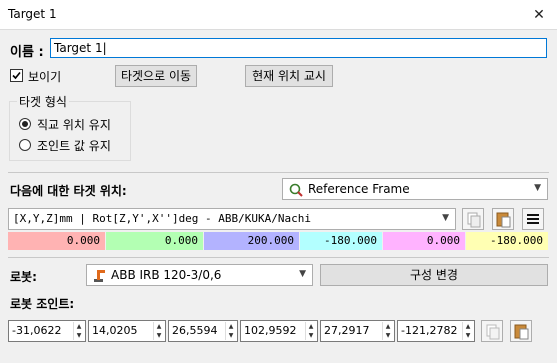 Image resolution: width=557 pixels, height=363 pixels. Describe the element at coordinates (298, 48) in the screenshot. I see `name-input: Target 1|` at that location.